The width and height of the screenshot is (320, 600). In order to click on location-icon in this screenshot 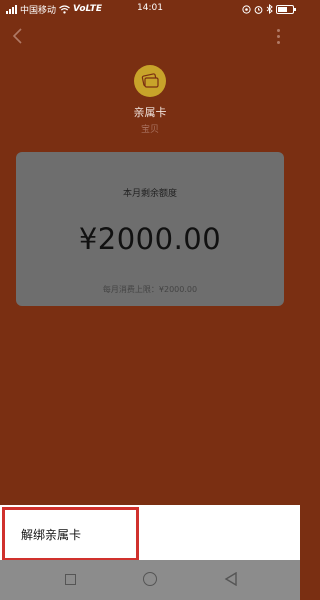, I will do `click(246, 9)`.